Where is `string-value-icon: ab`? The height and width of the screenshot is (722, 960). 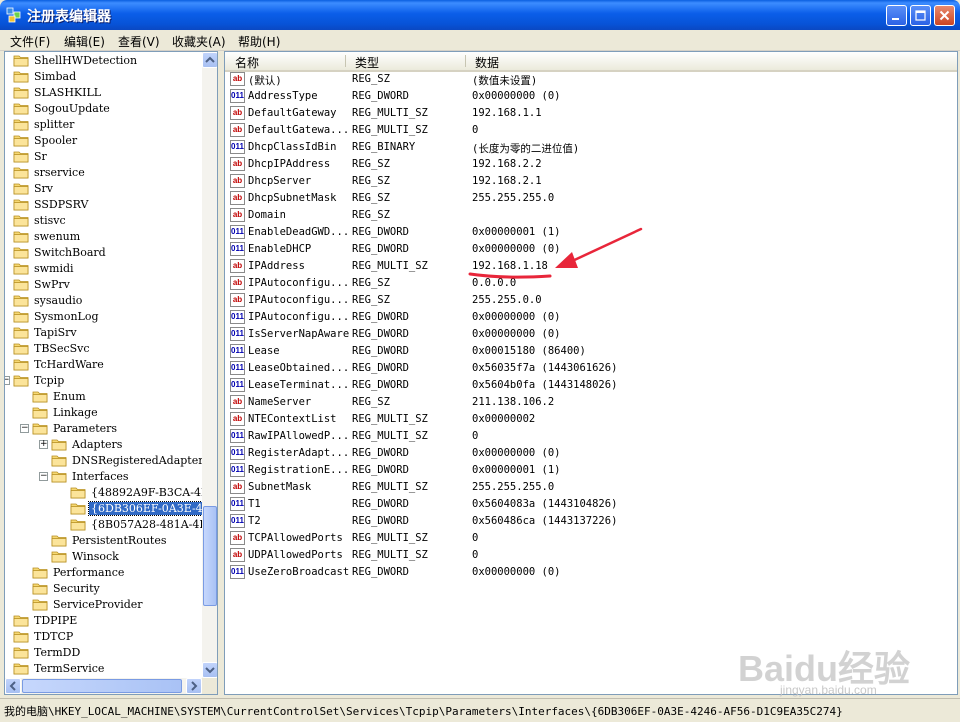 string-value-icon: ab is located at coordinates (237, 419).